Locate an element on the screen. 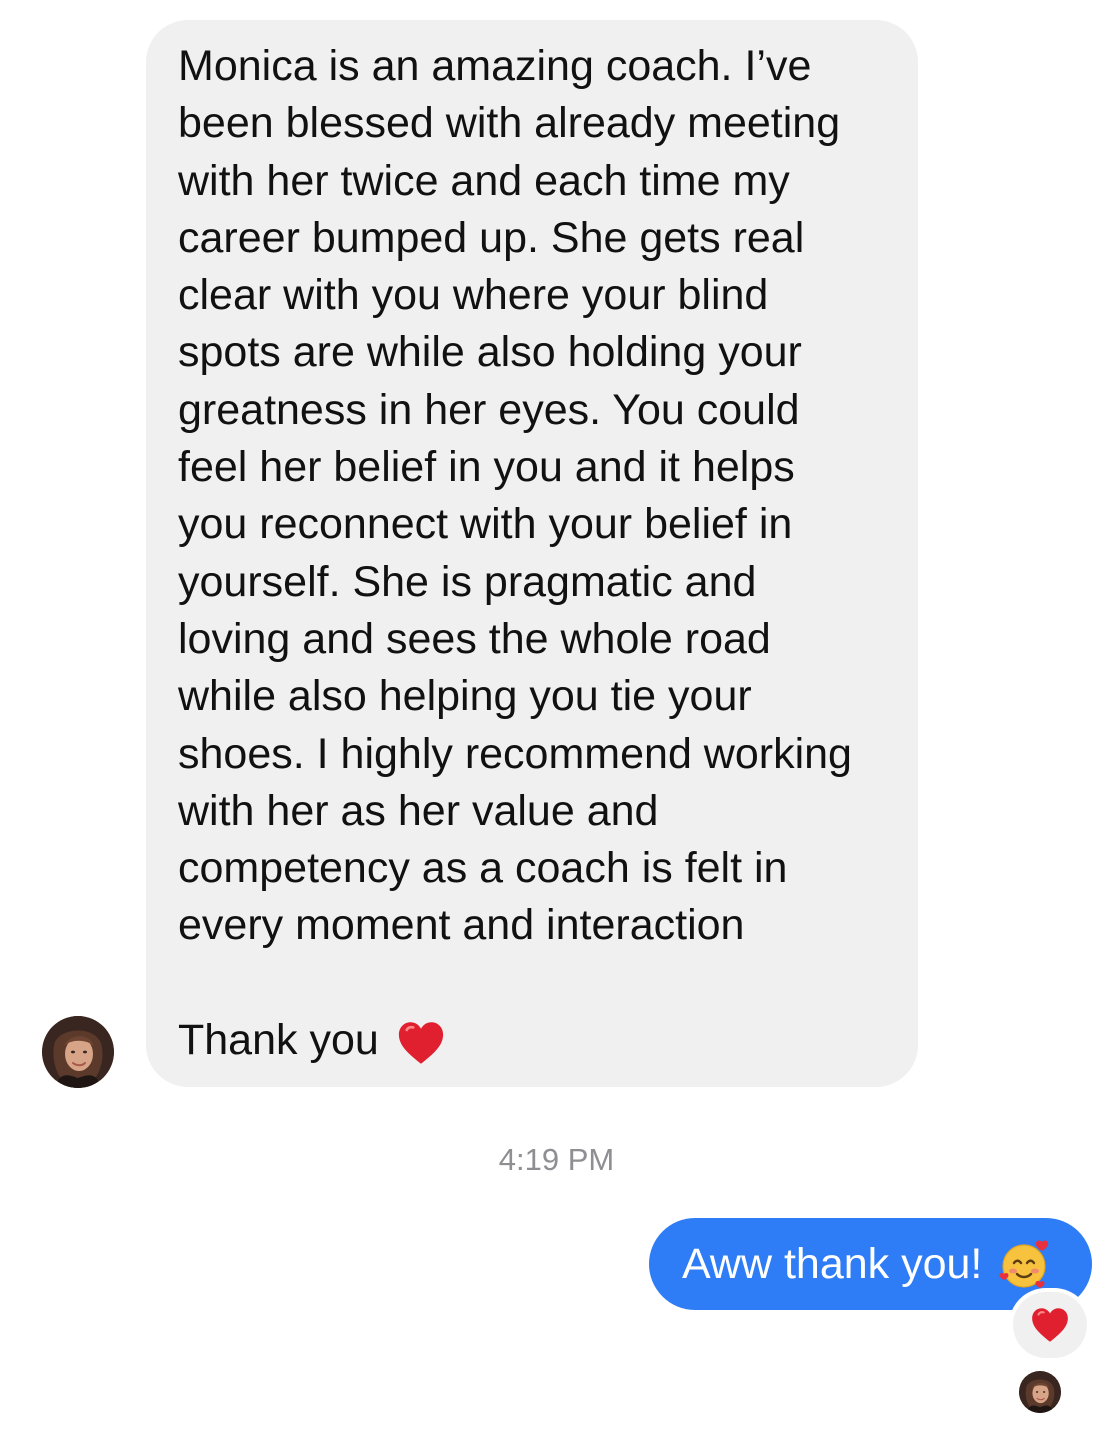 Image resolution: width=1113 pixels, height=1440 pixels. read-receipt-avatar is located at coordinates (1040, 1392).